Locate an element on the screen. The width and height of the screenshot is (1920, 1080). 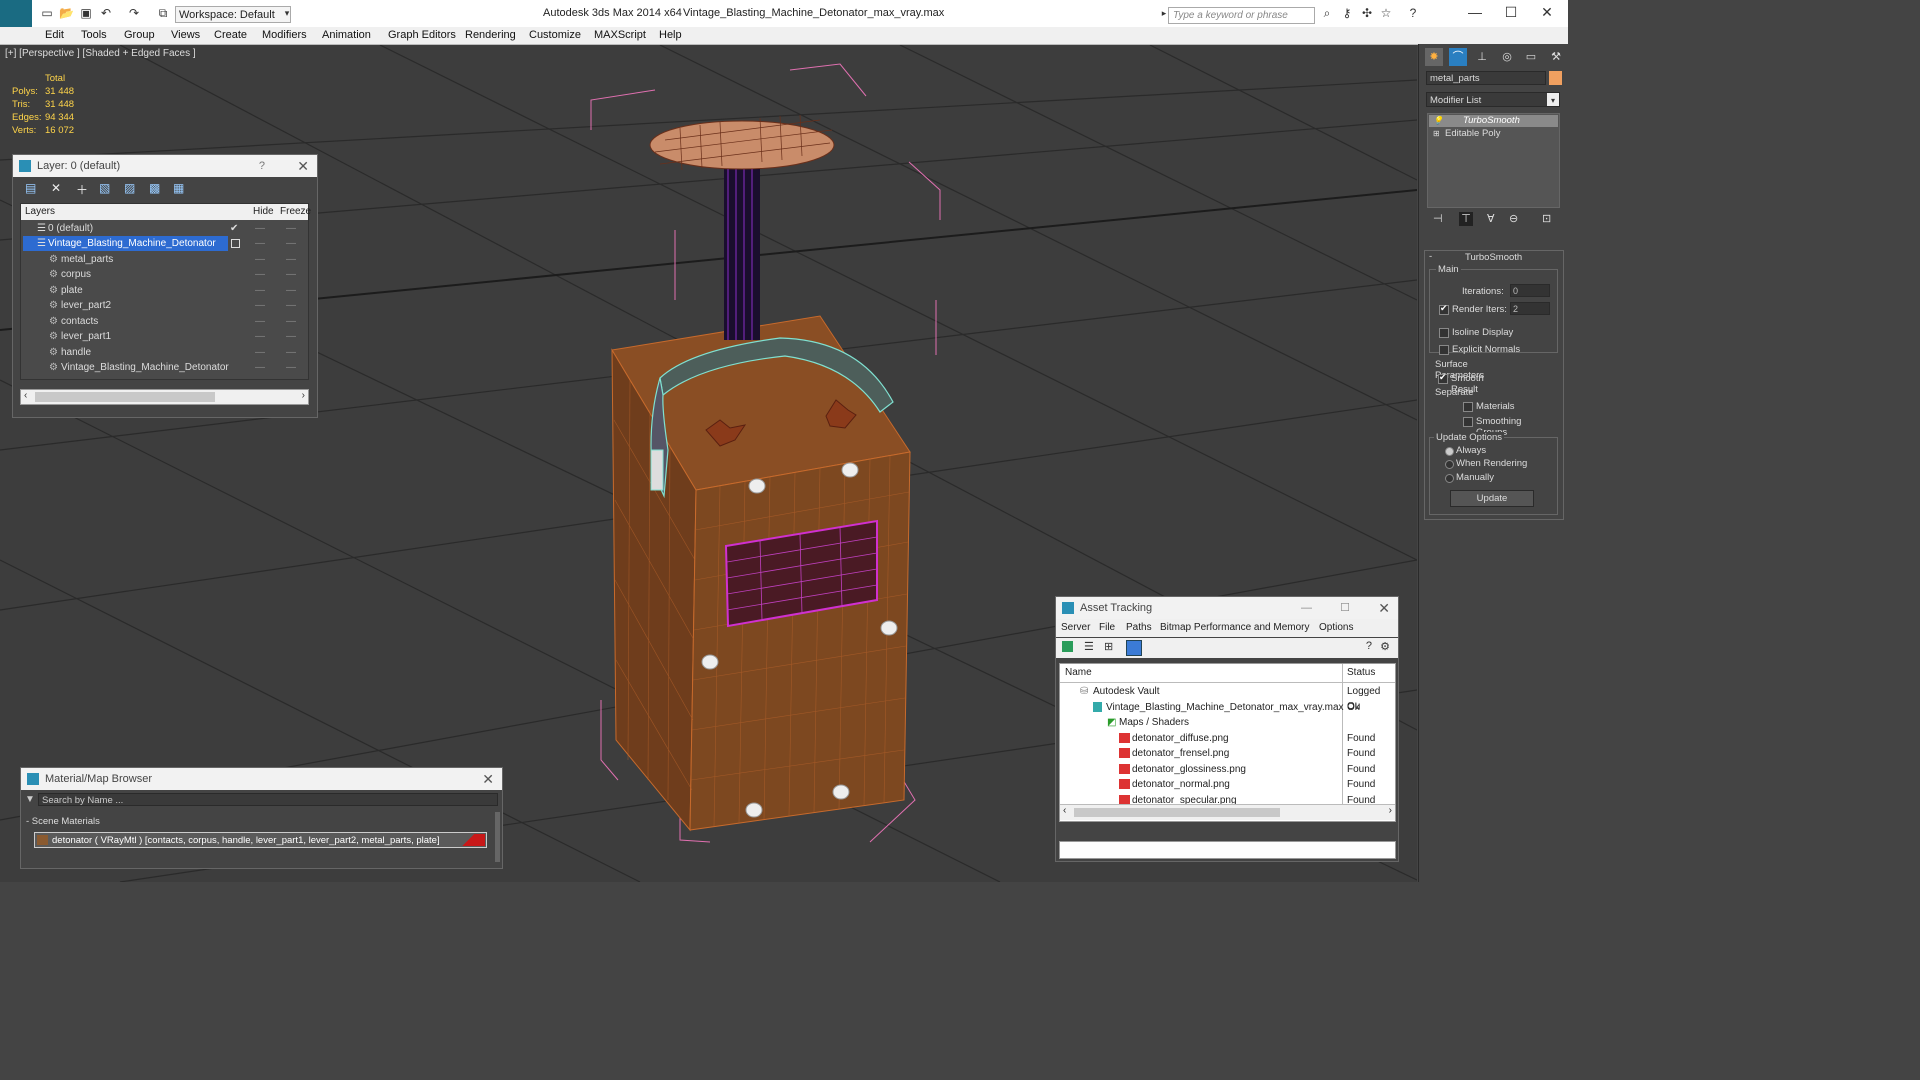
detail-view-icon: ⊞ is located at coordinates (1108, 646).